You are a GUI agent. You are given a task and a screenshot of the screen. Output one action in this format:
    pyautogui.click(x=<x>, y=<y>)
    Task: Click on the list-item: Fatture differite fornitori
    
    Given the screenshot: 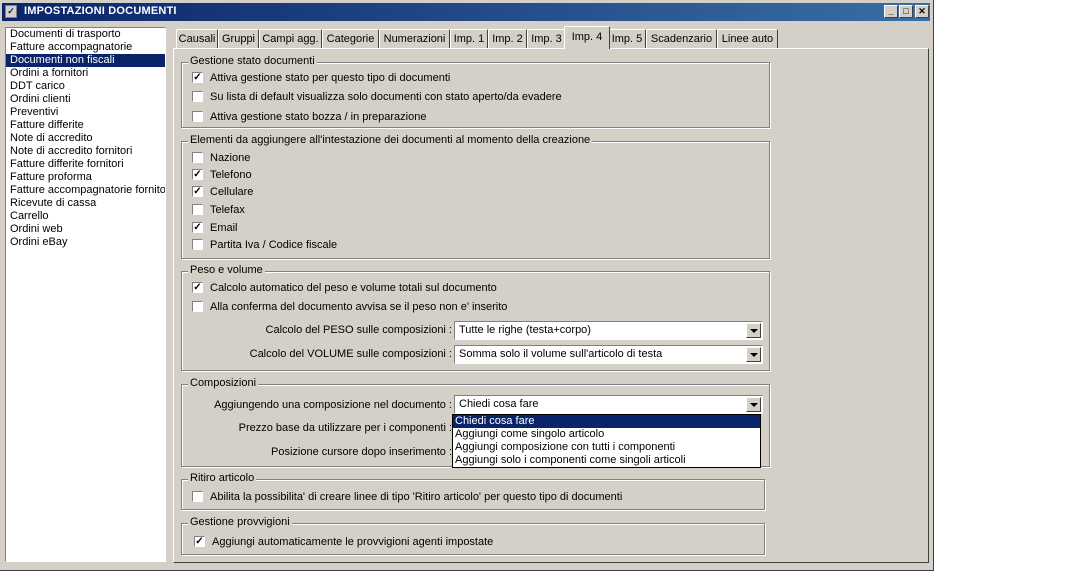 What is the action you would take?
    pyautogui.click(x=85, y=164)
    